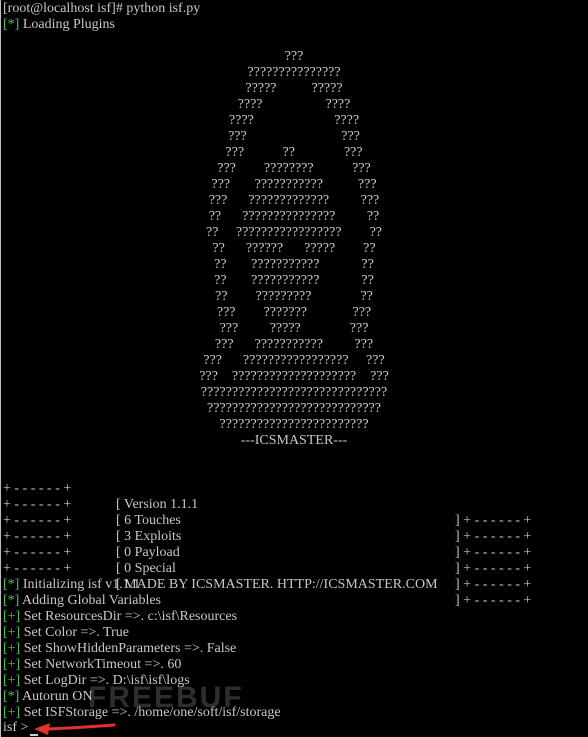 This screenshot has height=737, width=588. Describe the element at coordinates (294, 376) in the screenshot. I see `ascii-art-line: ??? ???????????????????? ???` at that location.